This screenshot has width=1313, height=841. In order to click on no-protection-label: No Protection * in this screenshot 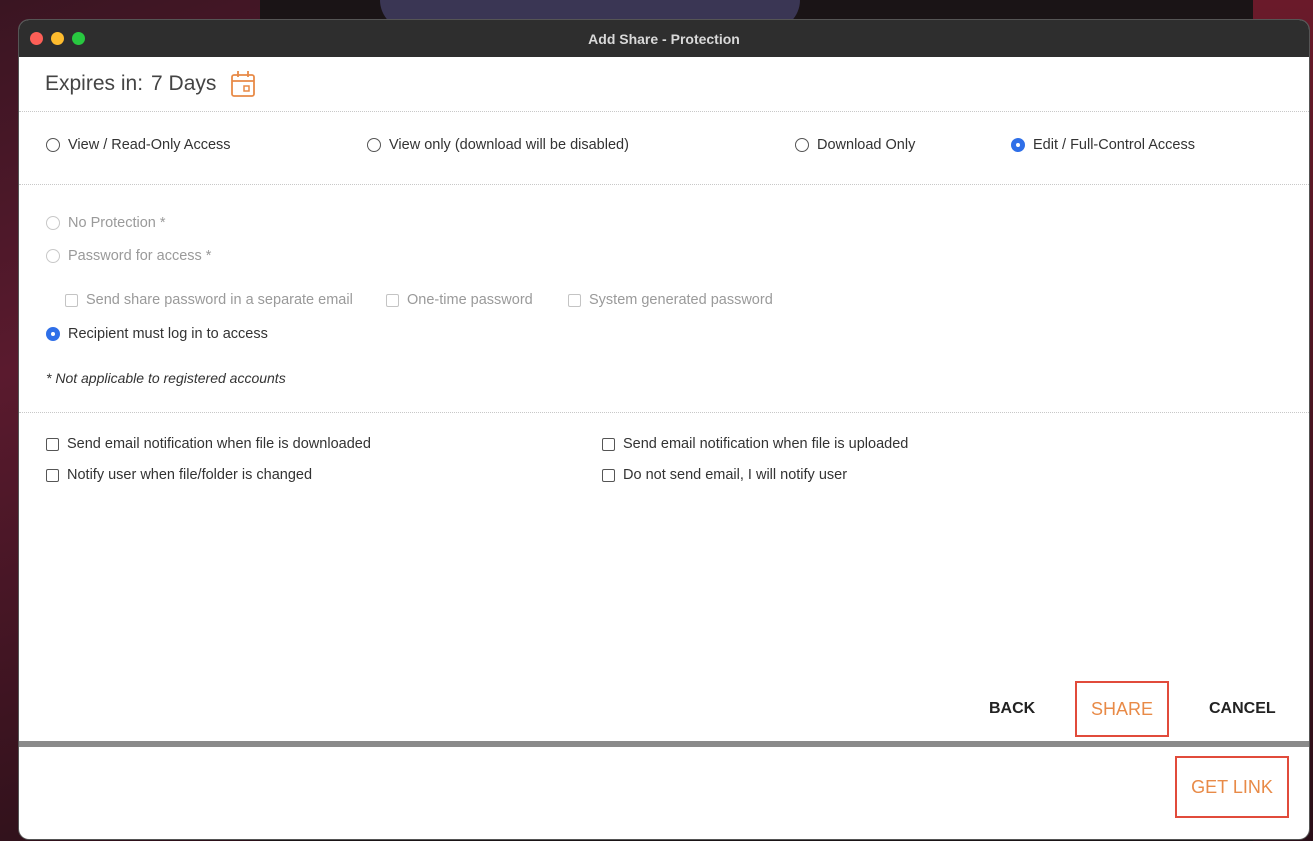, I will do `click(117, 223)`.